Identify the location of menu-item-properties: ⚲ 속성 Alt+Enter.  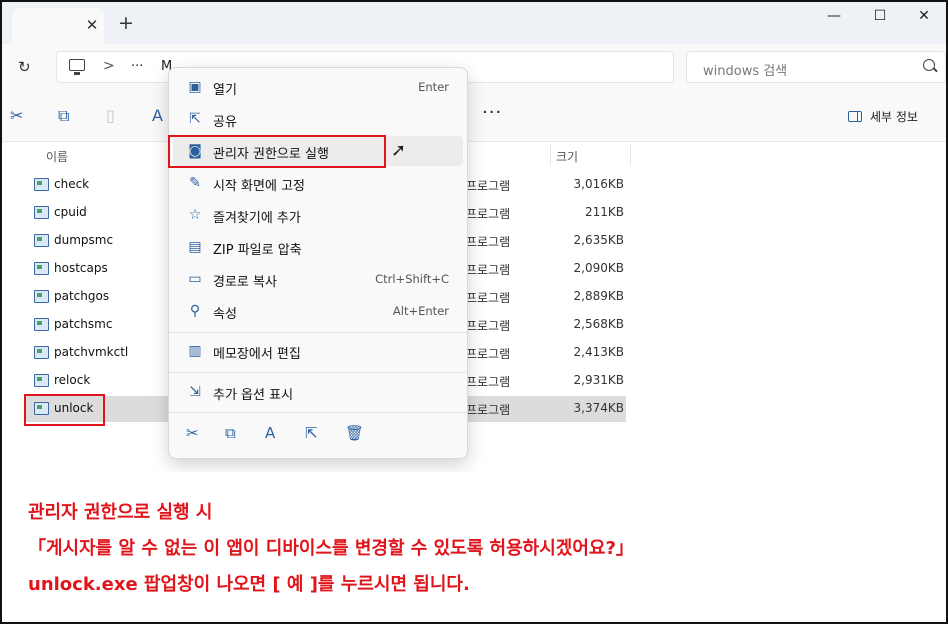
(318, 311).